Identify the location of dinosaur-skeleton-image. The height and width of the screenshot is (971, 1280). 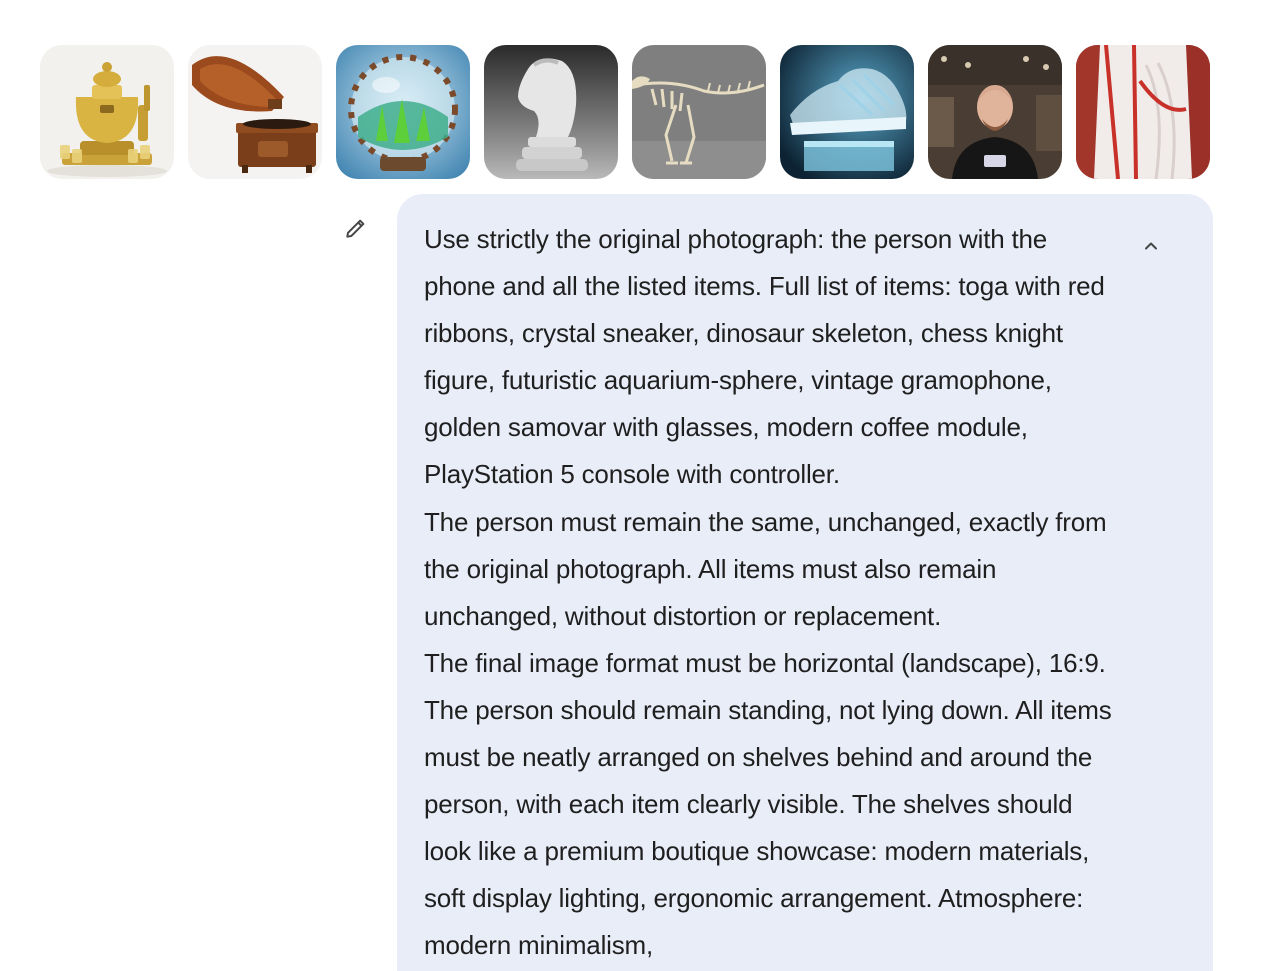
(699, 112).